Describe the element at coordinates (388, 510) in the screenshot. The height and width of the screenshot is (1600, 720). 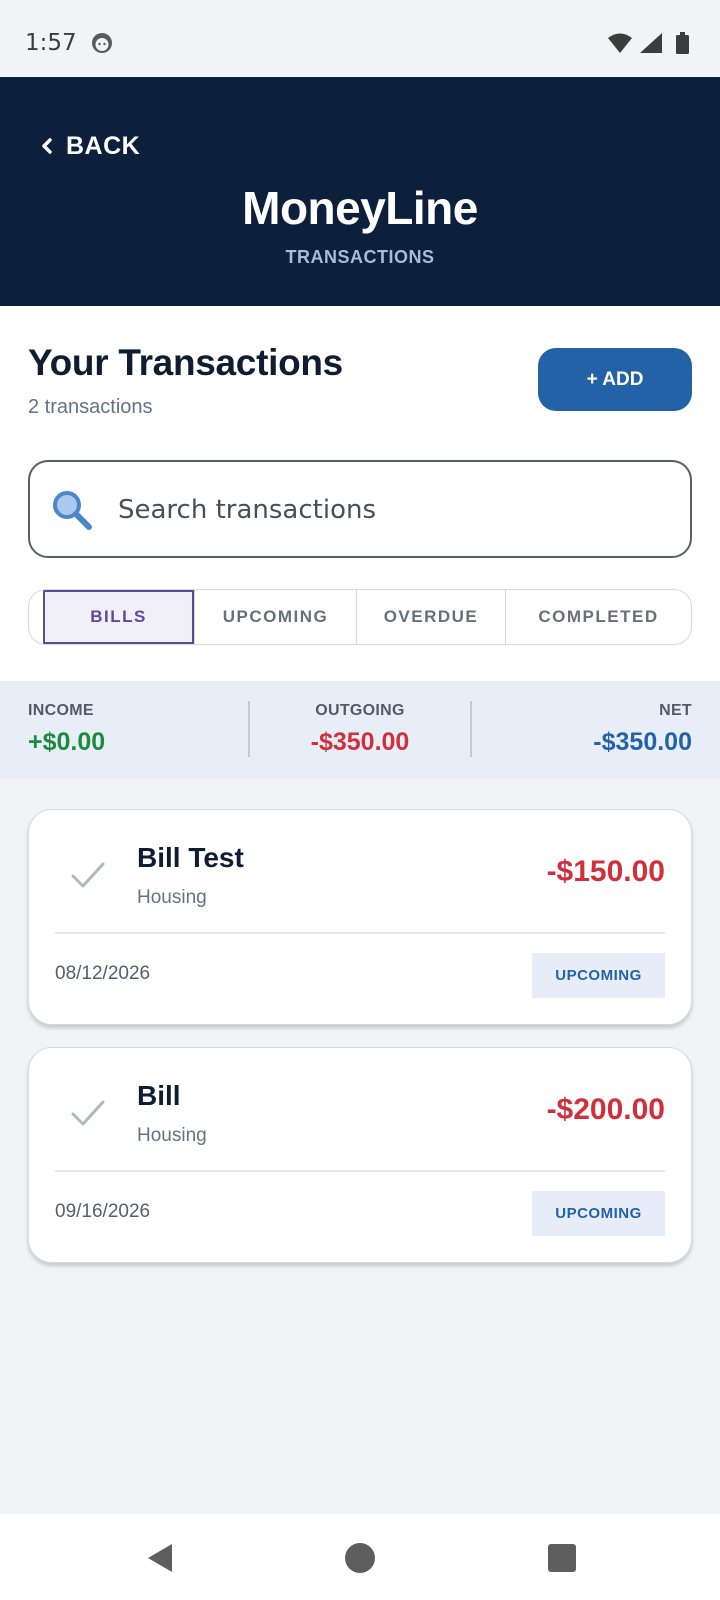
I see `search-input` at that location.